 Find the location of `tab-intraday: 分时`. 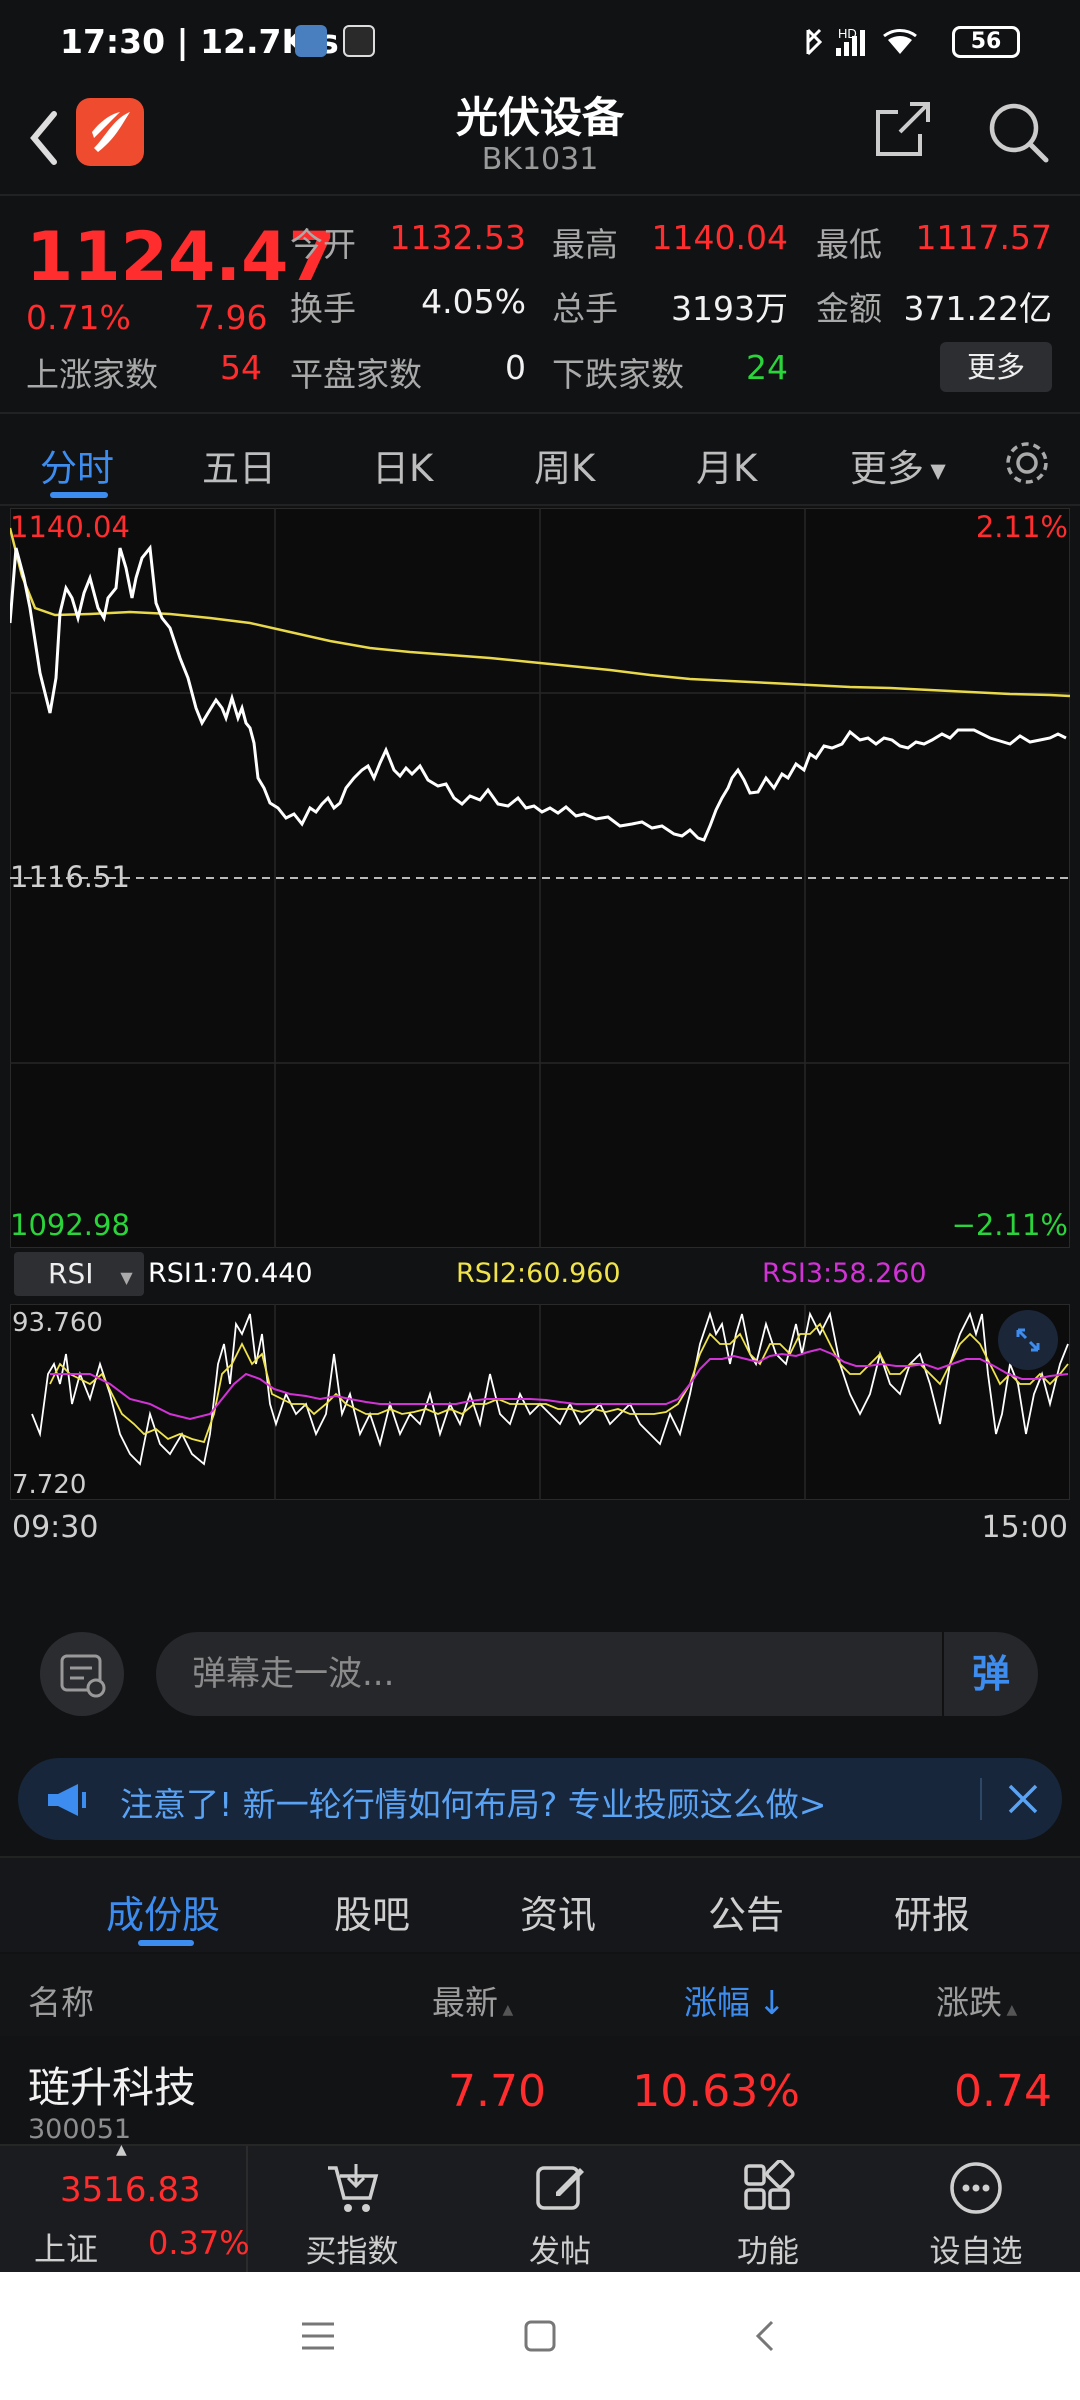

tab-intraday: 分时 is located at coordinates (77, 465).